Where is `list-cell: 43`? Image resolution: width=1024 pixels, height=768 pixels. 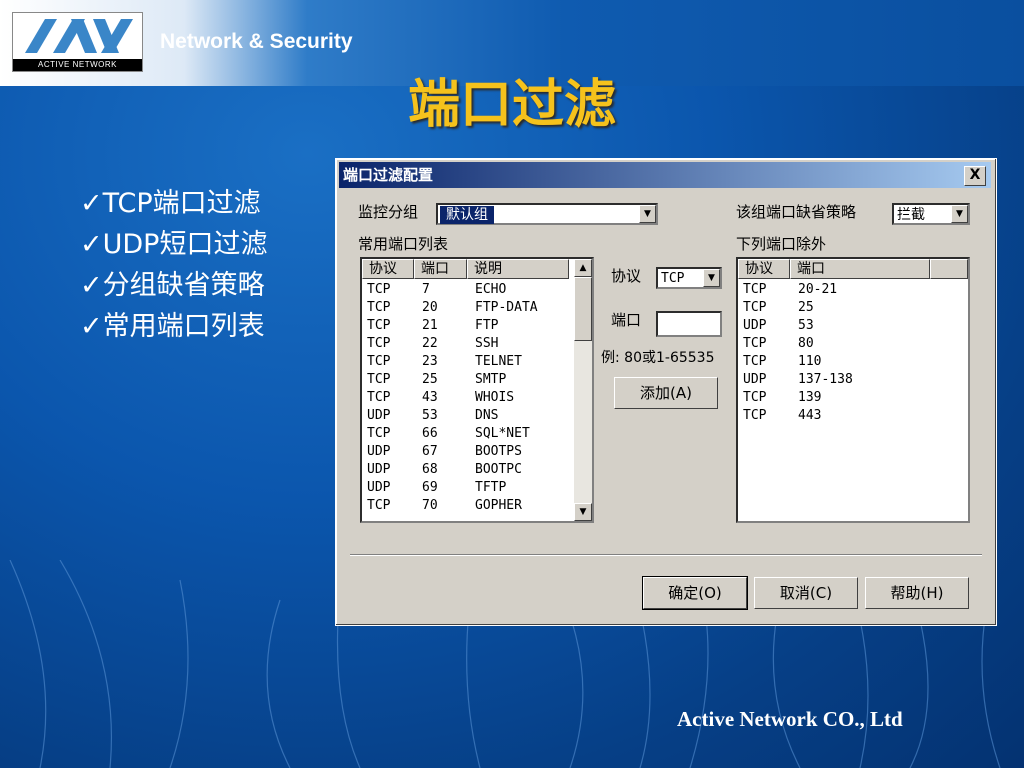
list-cell: 43 is located at coordinates (430, 397).